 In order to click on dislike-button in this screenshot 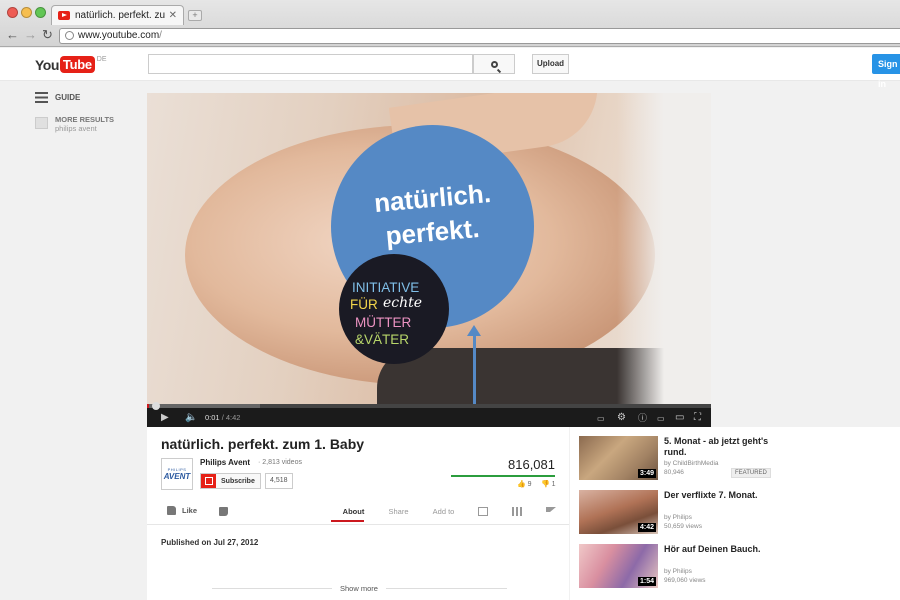, I will do `click(223, 511)`.